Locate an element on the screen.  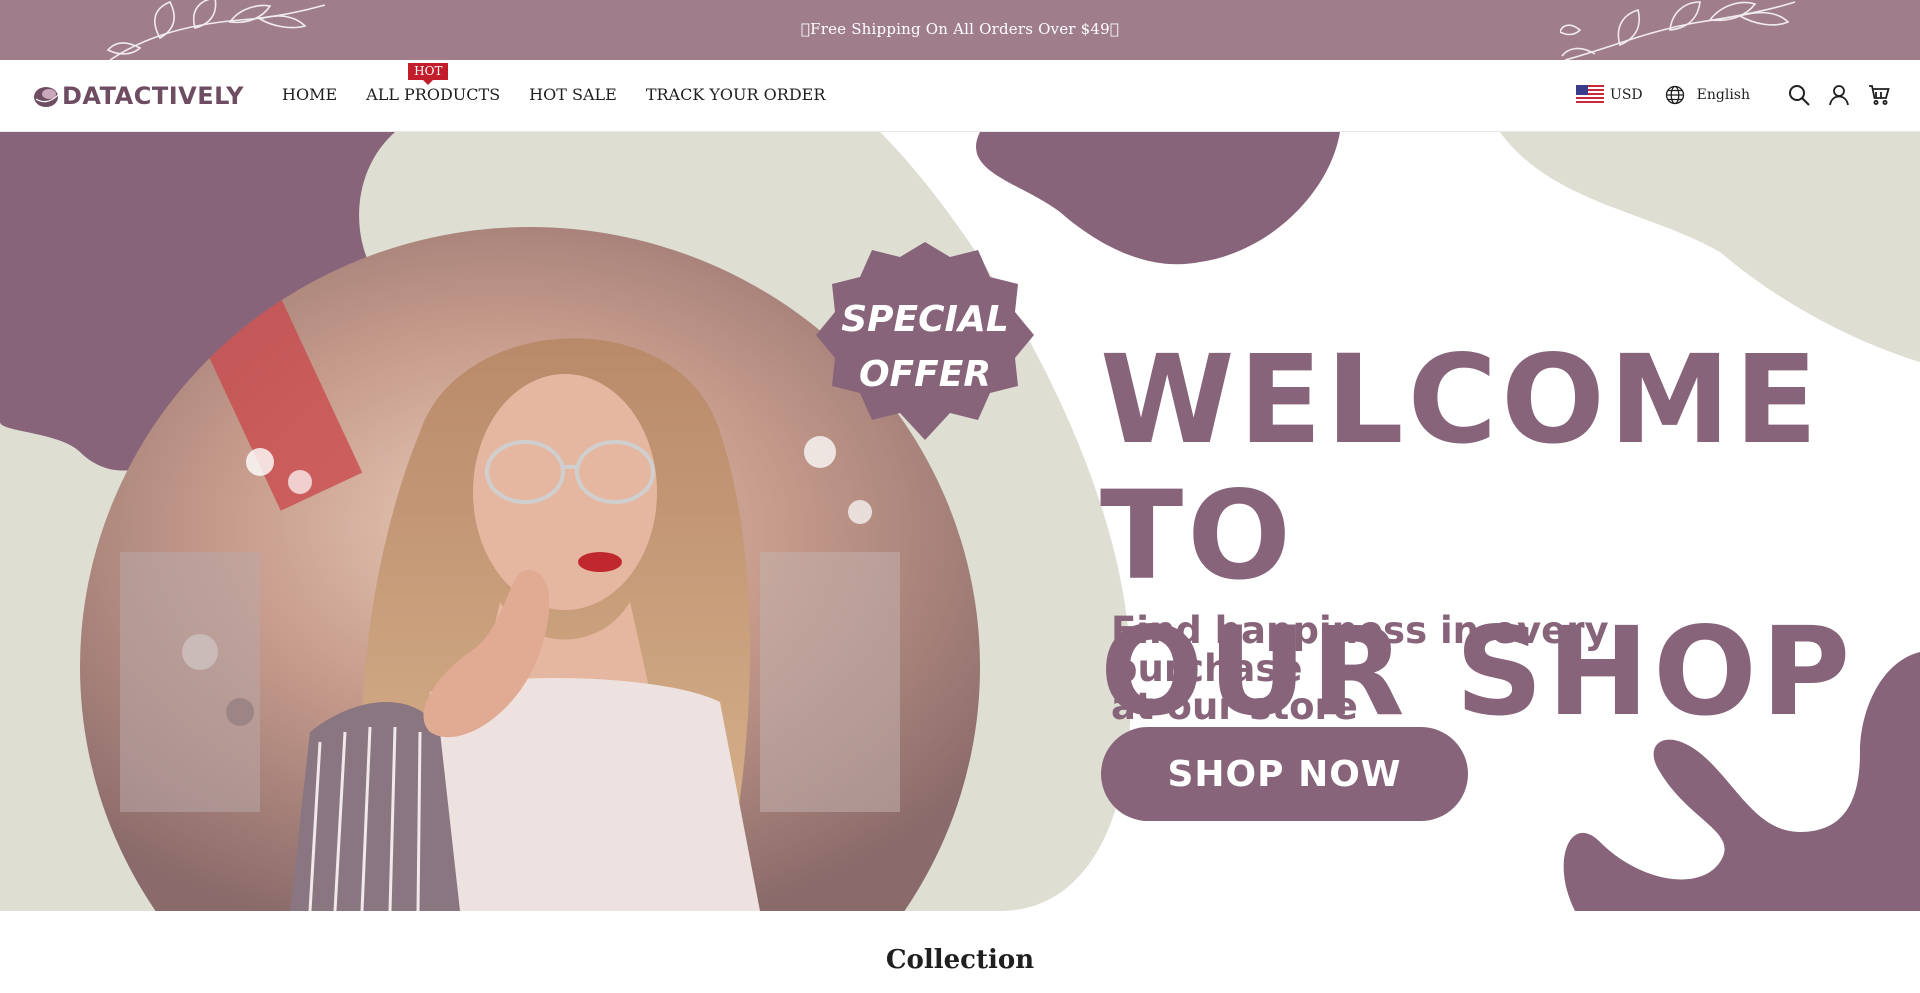
language-selector: English is located at coordinates (1707, 95).